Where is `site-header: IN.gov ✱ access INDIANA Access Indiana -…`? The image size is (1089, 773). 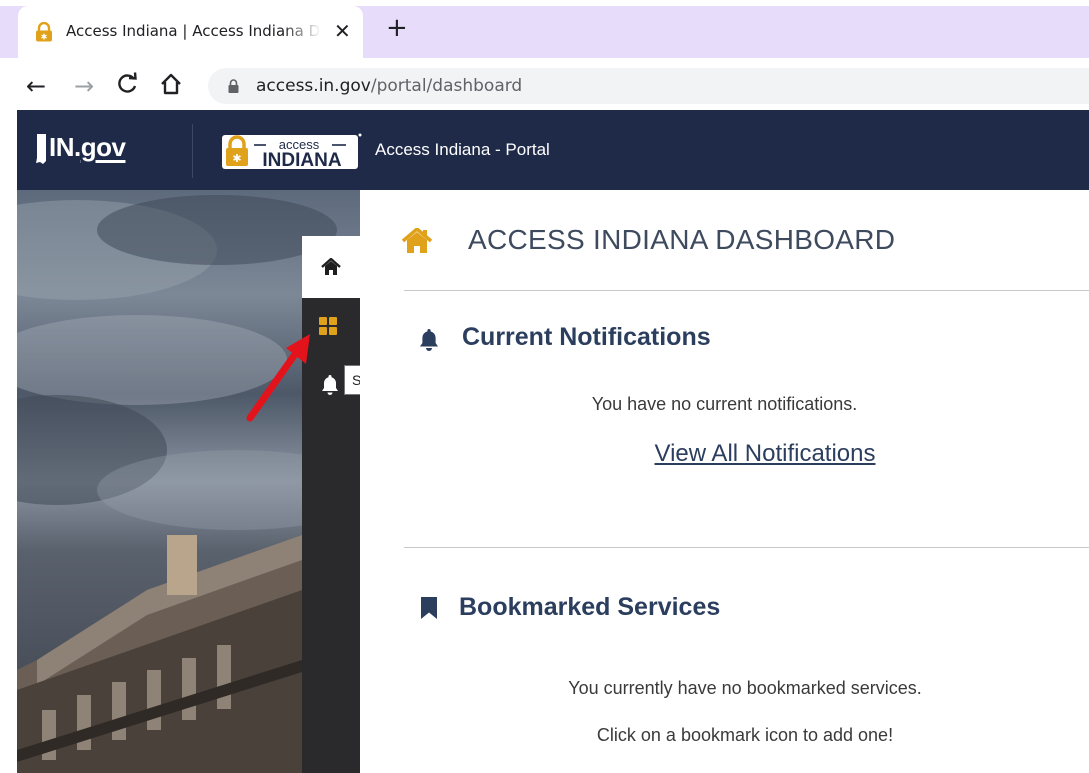 site-header: IN.gov ✱ access INDIANA Access Indiana -… is located at coordinates (553, 150).